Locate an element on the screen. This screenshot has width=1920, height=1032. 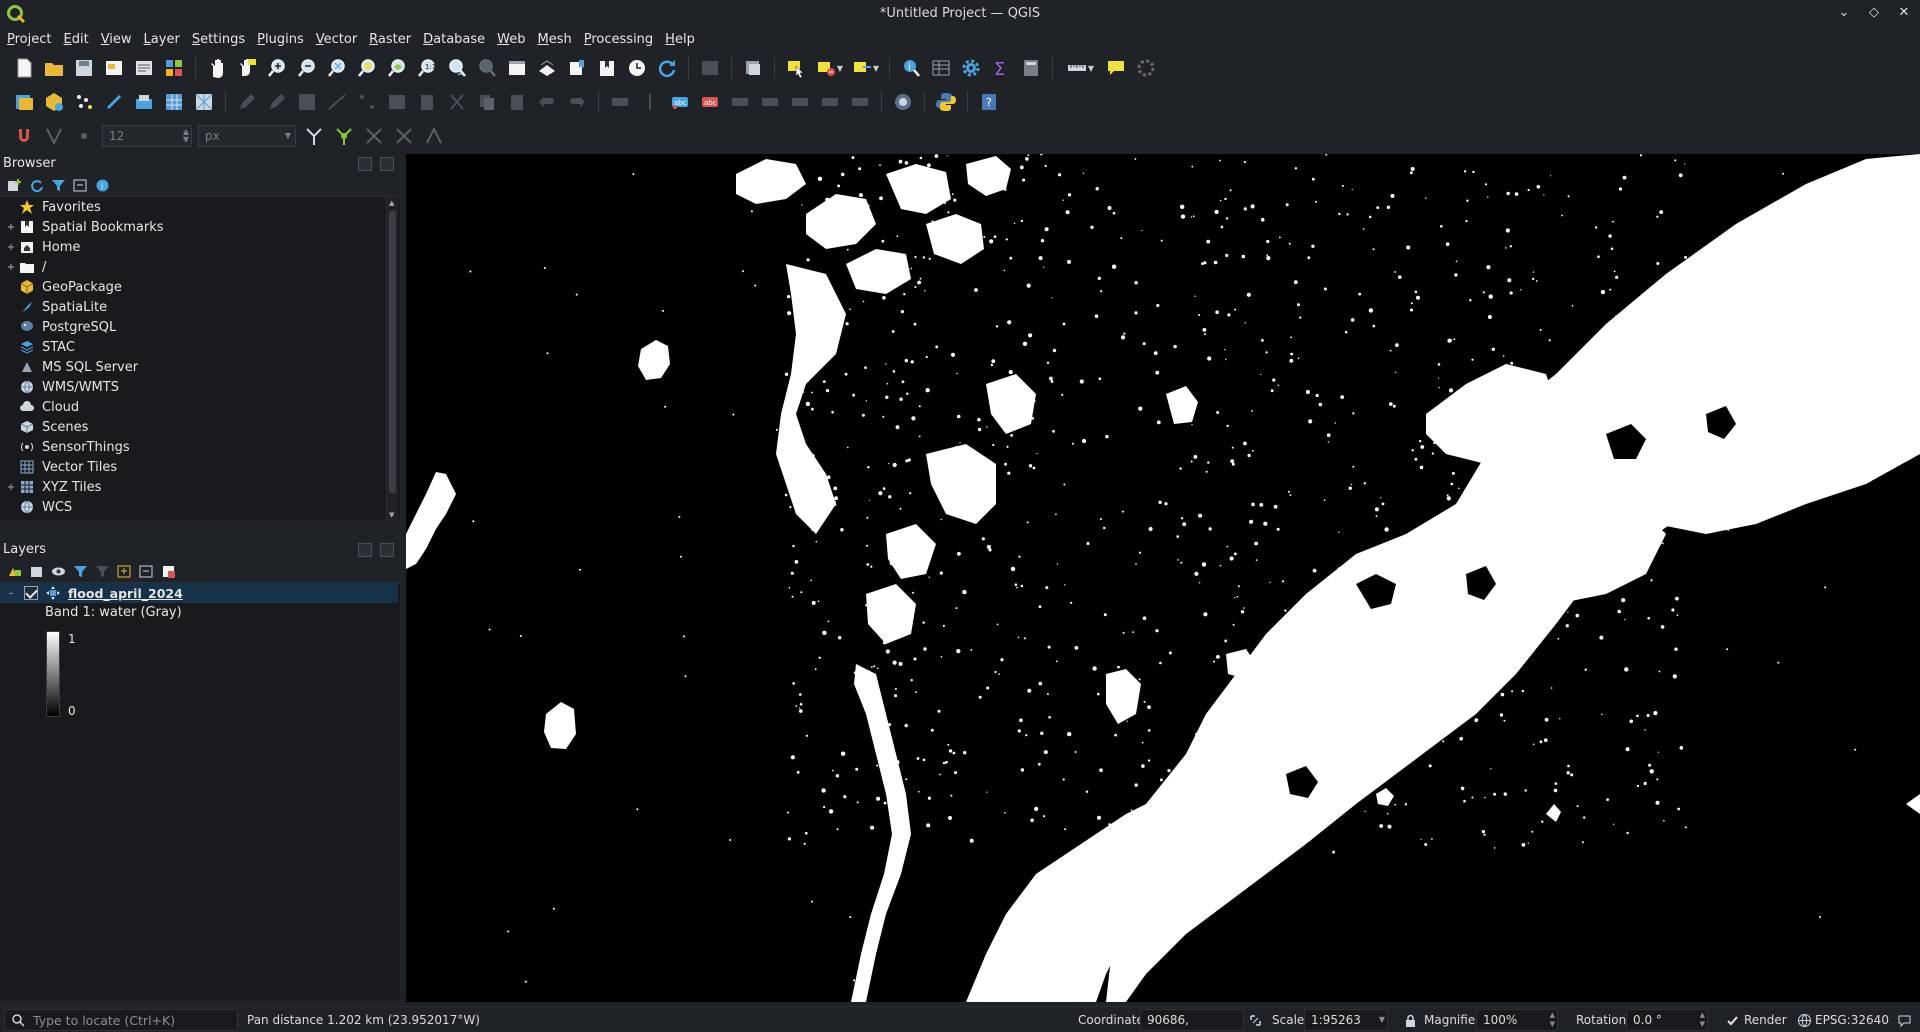
deselect-features-icon: ▼ is located at coordinates (829, 68).